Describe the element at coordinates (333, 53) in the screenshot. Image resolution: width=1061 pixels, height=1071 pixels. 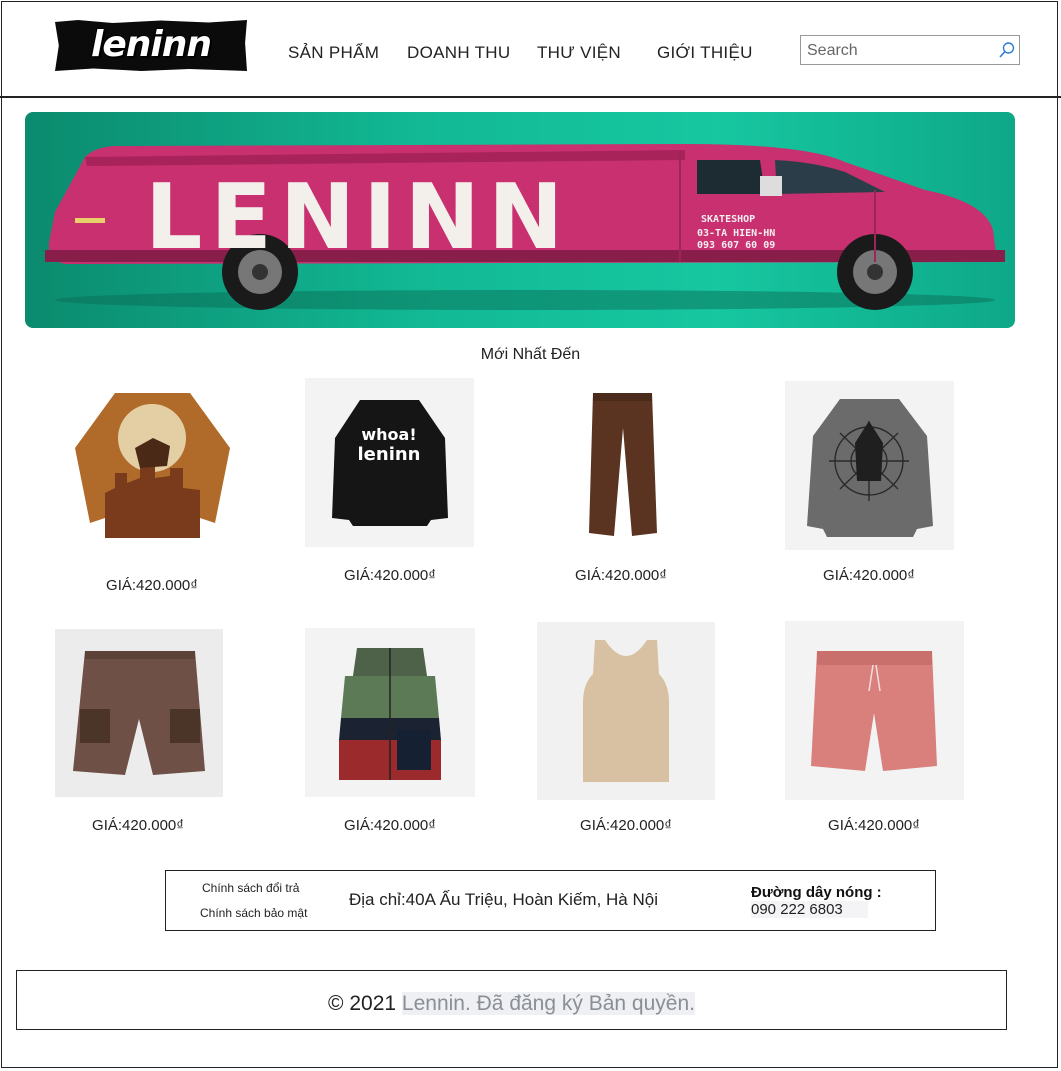
I see `nav-san-pham: SẢN PHẨM` at that location.